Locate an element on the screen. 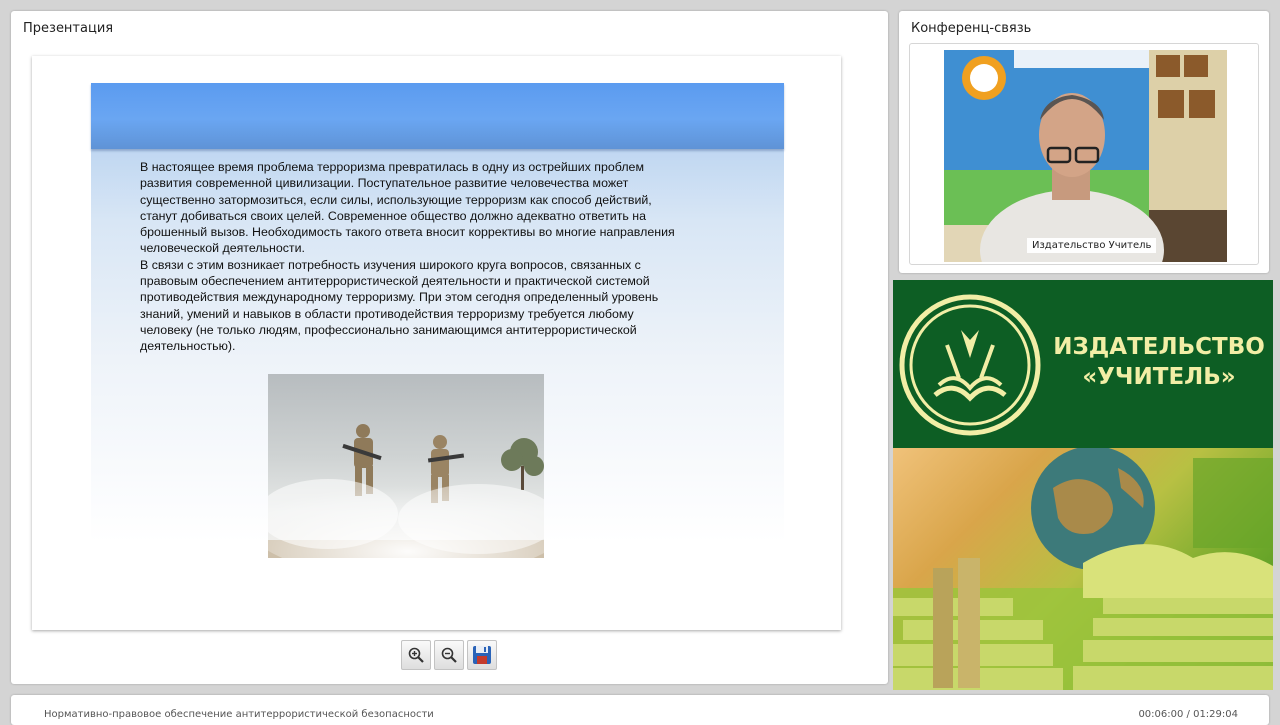 The width and height of the screenshot is (1280, 725). presentation-panel-title: Презентация is located at coordinates (68, 28).